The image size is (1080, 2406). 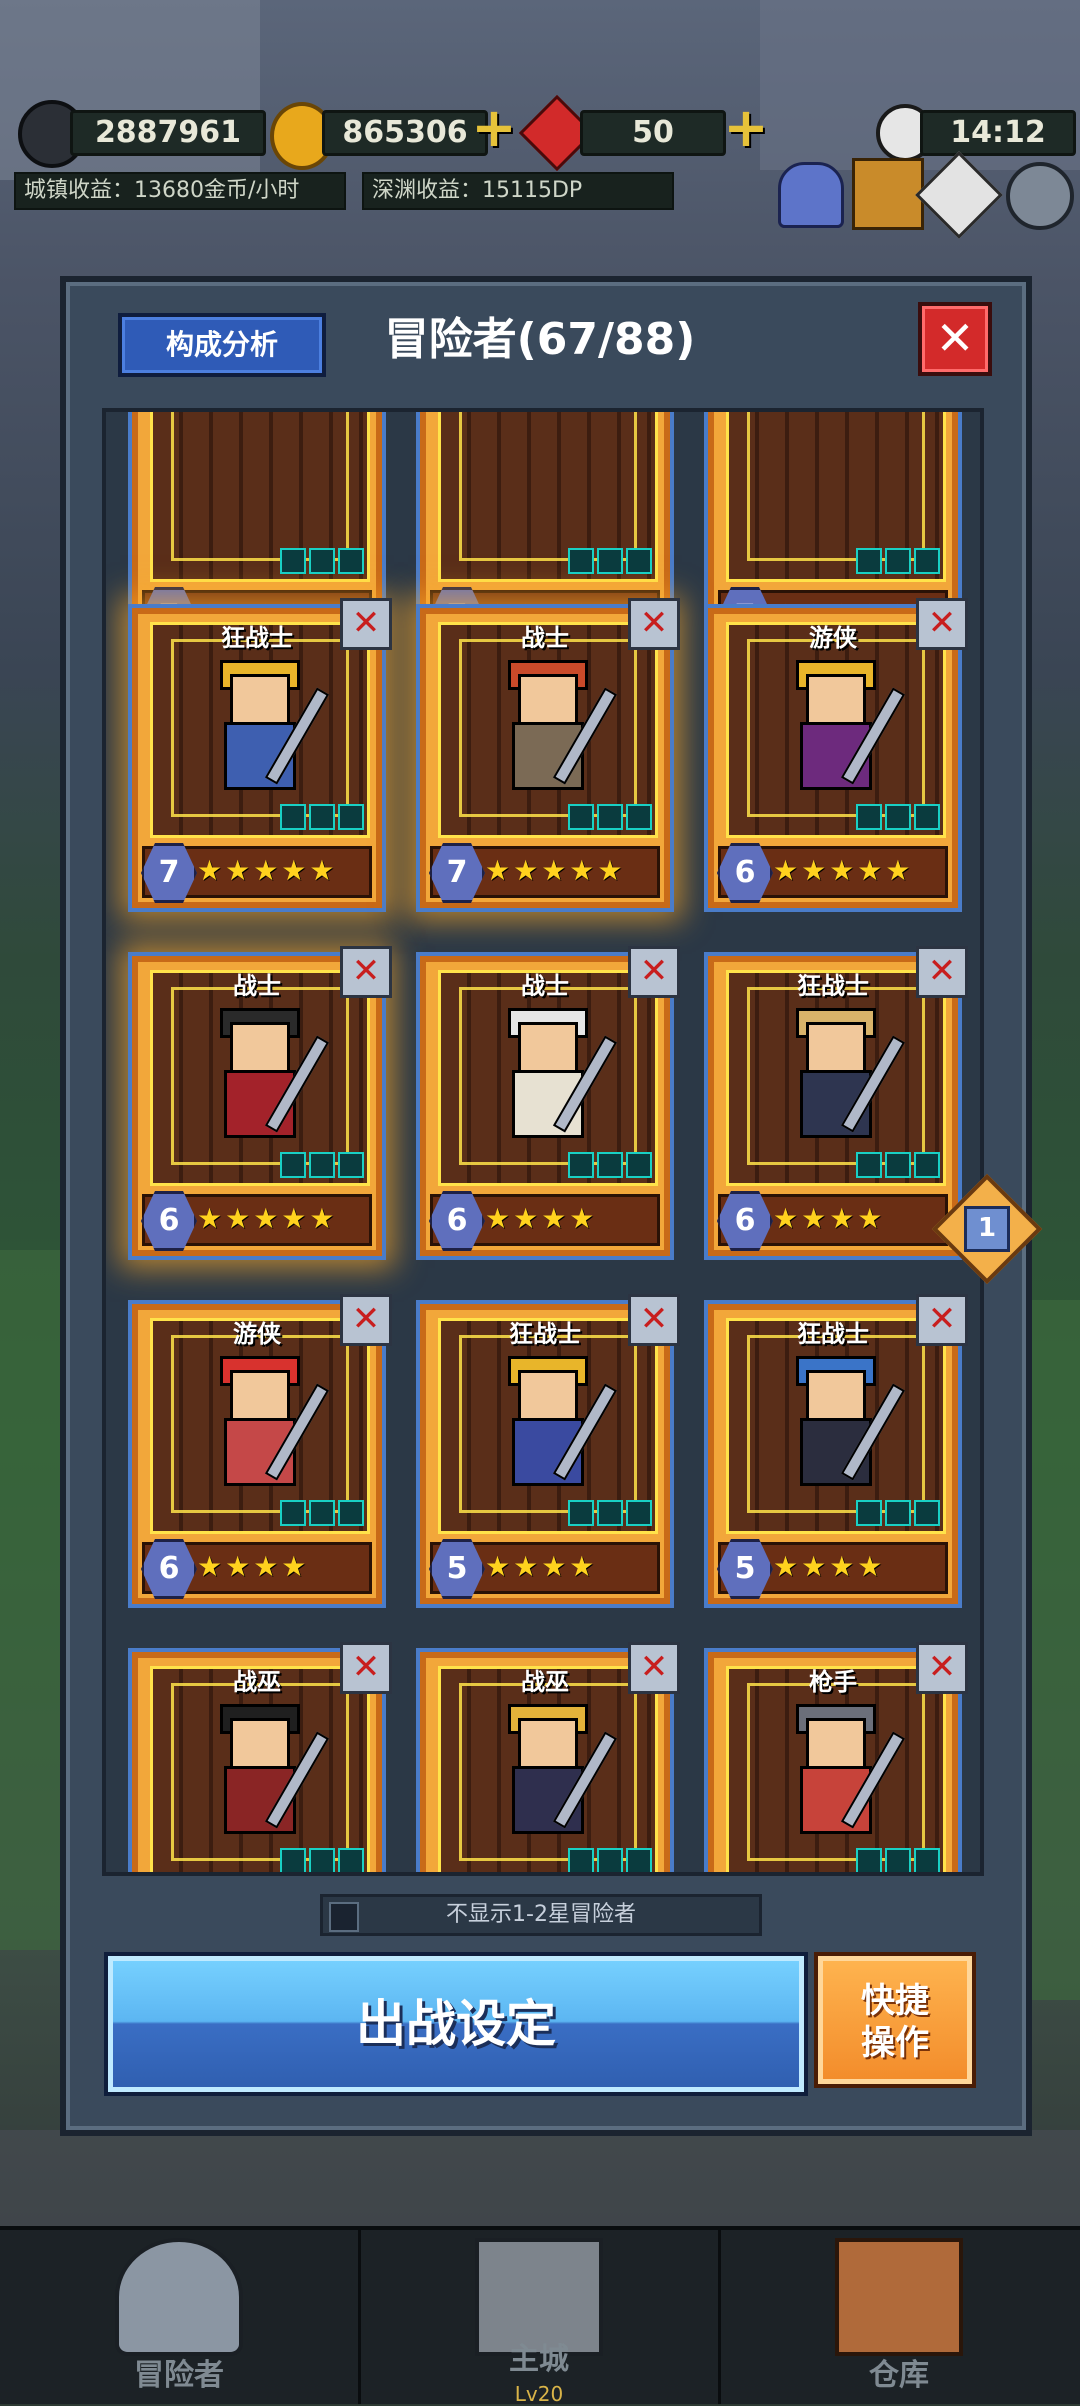 What do you see at coordinates (222, 345) in the screenshot?
I see `composition-analysis-button: 构成分析` at bounding box center [222, 345].